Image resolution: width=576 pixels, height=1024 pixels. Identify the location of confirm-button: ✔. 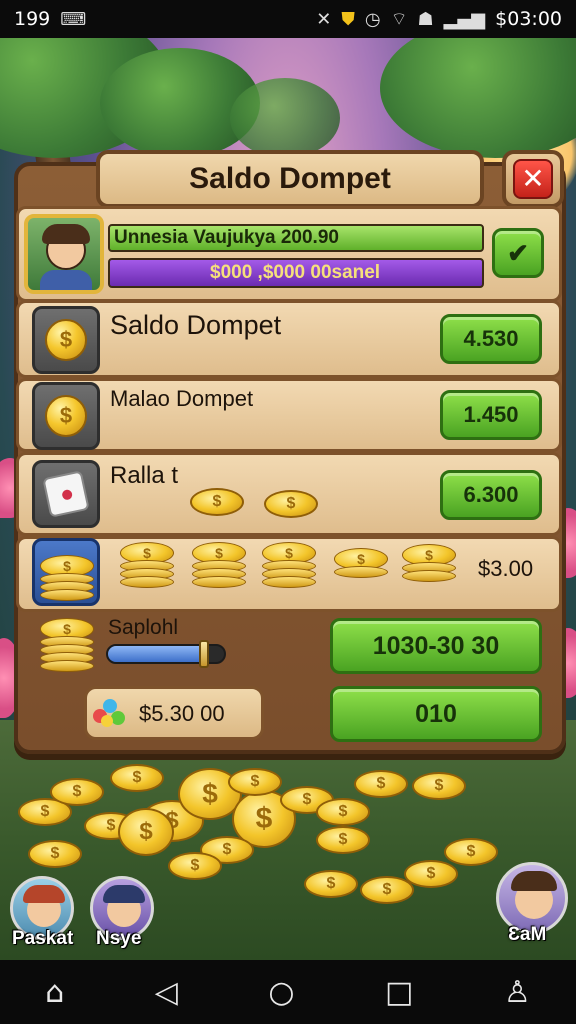
(518, 253).